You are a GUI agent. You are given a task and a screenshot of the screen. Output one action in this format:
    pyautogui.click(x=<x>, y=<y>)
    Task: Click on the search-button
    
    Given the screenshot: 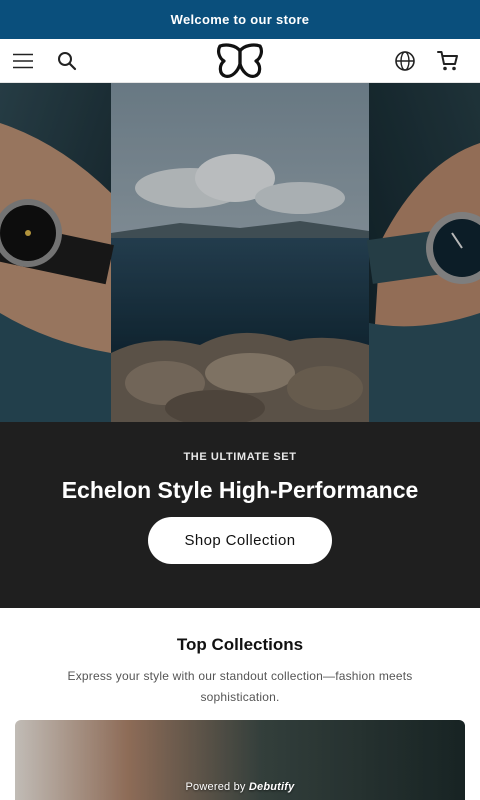 What is the action you would take?
    pyautogui.click(x=67, y=61)
    